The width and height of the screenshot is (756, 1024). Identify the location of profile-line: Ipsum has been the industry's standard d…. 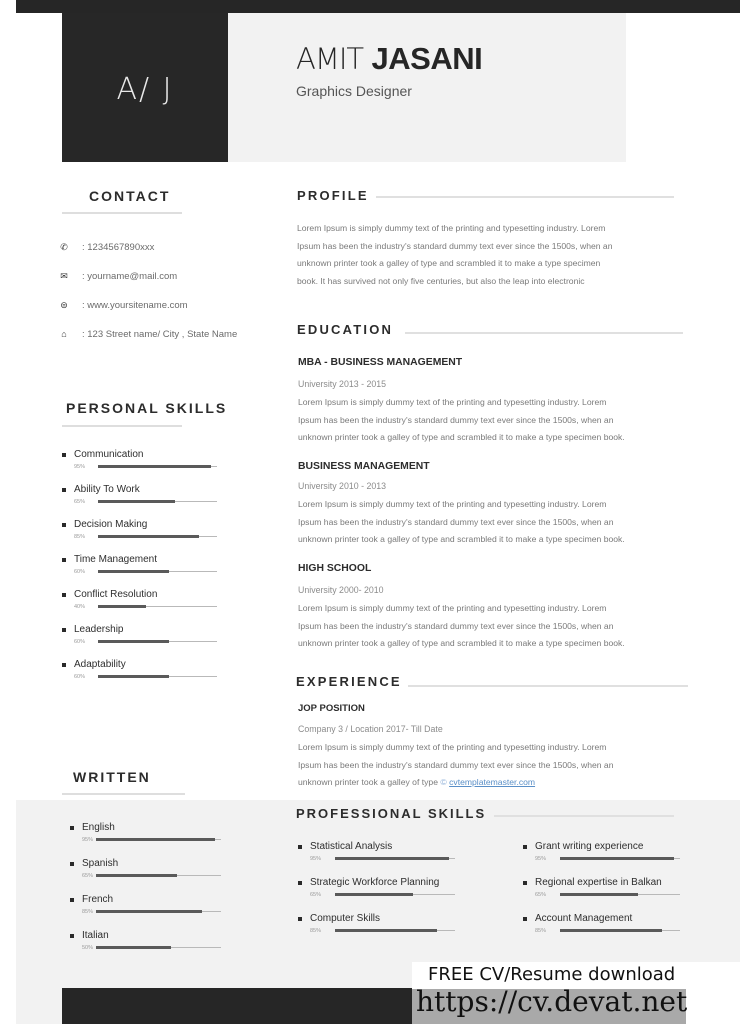
(455, 245).